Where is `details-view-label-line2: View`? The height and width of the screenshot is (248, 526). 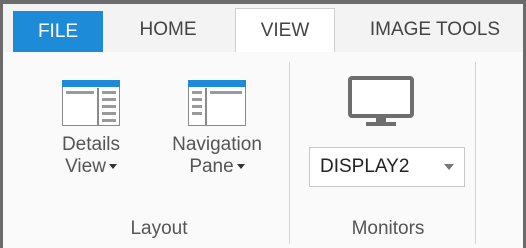 details-view-label-line2: View is located at coordinates (91, 167).